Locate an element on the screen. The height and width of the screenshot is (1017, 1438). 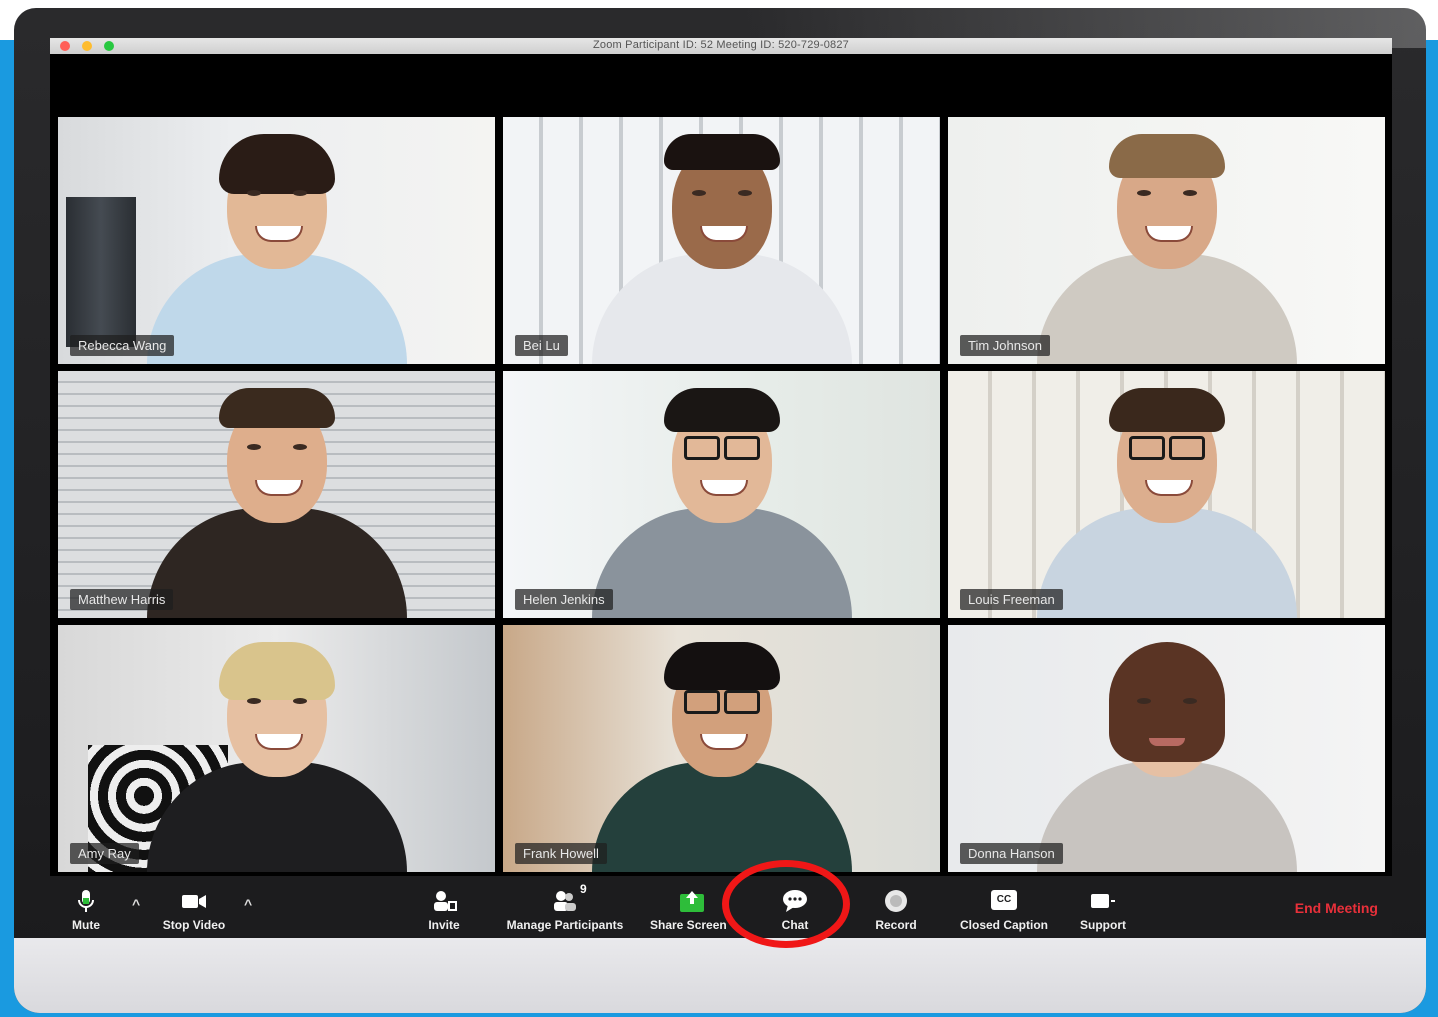
support-label: Support is located at coordinates (1103, 925).